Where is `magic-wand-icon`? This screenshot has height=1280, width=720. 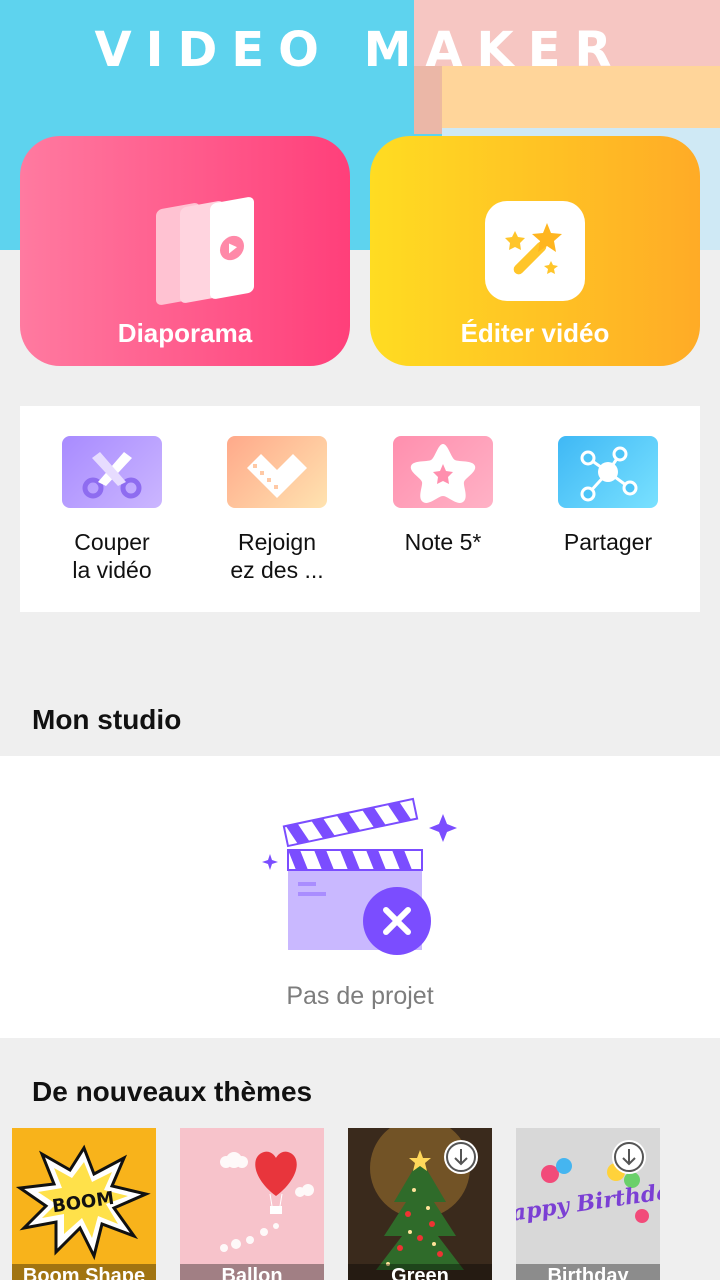
magic-wand-icon is located at coordinates (535, 251).